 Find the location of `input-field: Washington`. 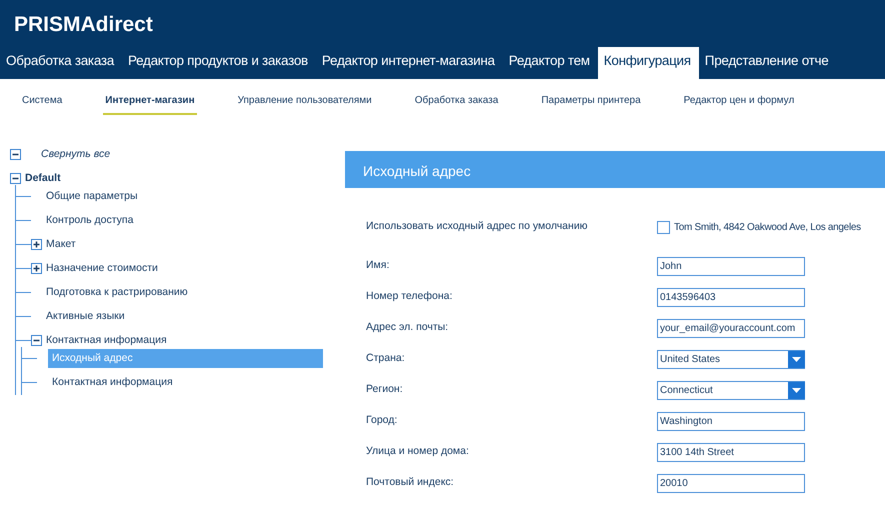

input-field: Washington is located at coordinates (731, 421).